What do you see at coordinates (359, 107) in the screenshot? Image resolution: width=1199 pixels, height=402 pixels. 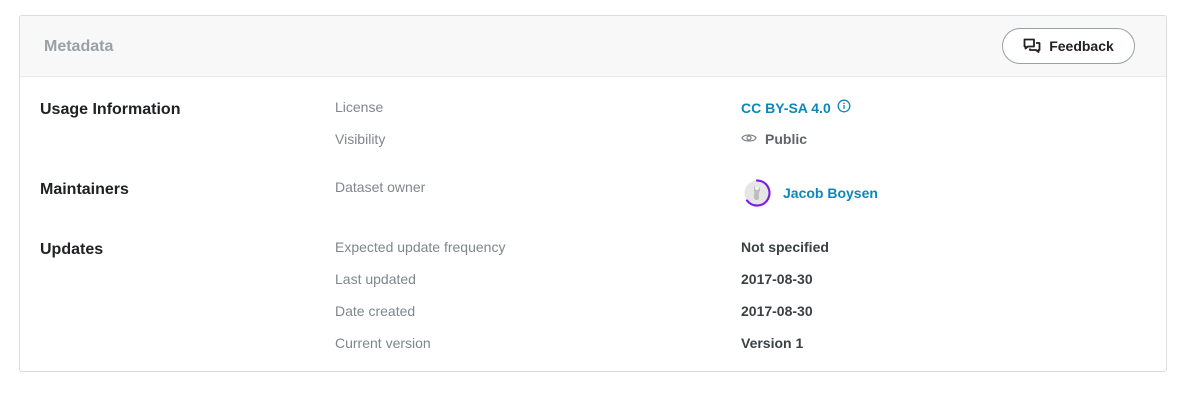 I see `license-label: License` at bounding box center [359, 107].